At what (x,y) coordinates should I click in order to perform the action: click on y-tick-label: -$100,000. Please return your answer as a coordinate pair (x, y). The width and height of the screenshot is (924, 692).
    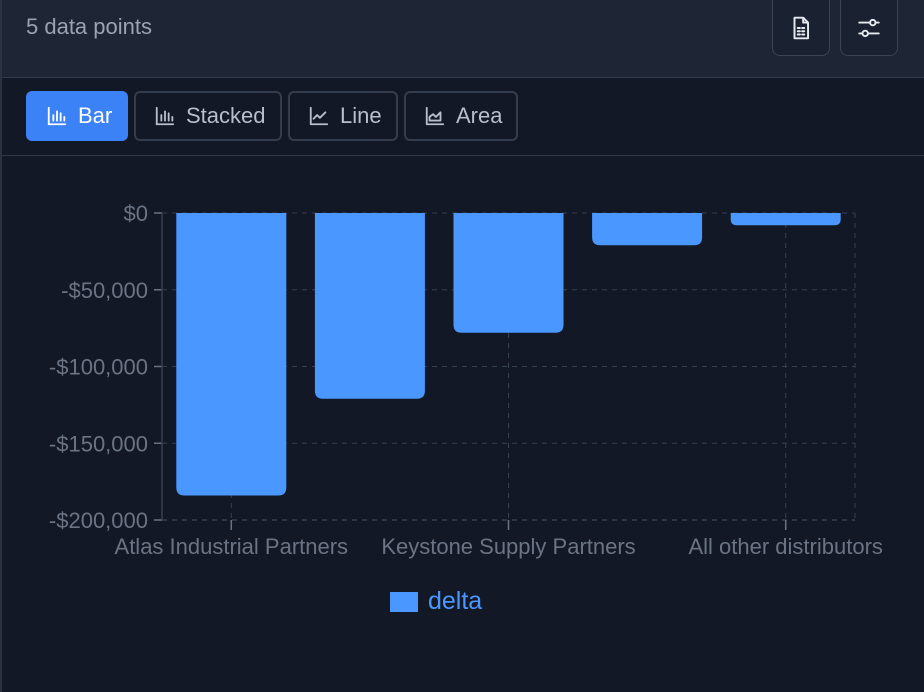
    Looking at the image, I should click on (98, 367).